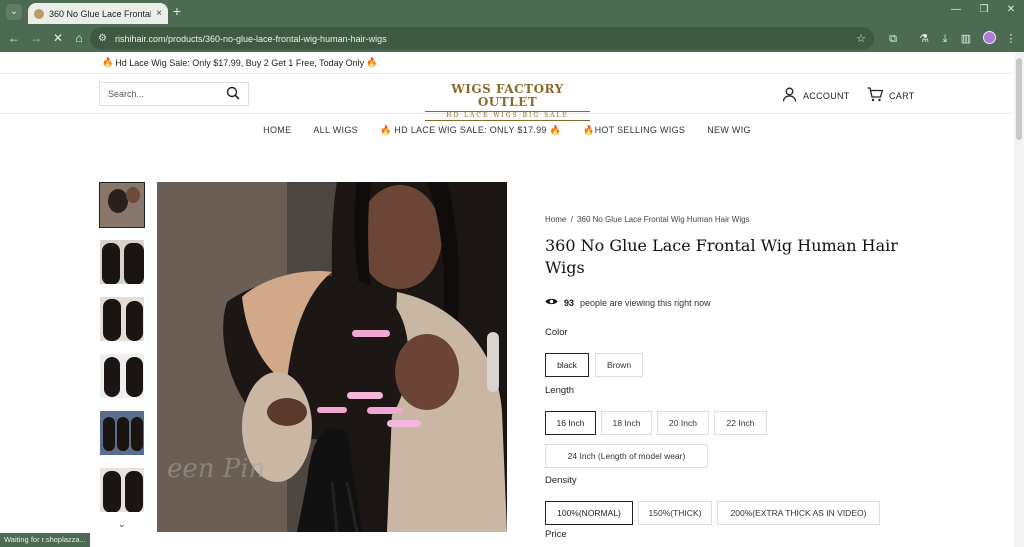  What do you see at coordinates (570, 423) in the screenshot?
I see `length-option-16: 16 Inch` at bounding box center [570, 423].